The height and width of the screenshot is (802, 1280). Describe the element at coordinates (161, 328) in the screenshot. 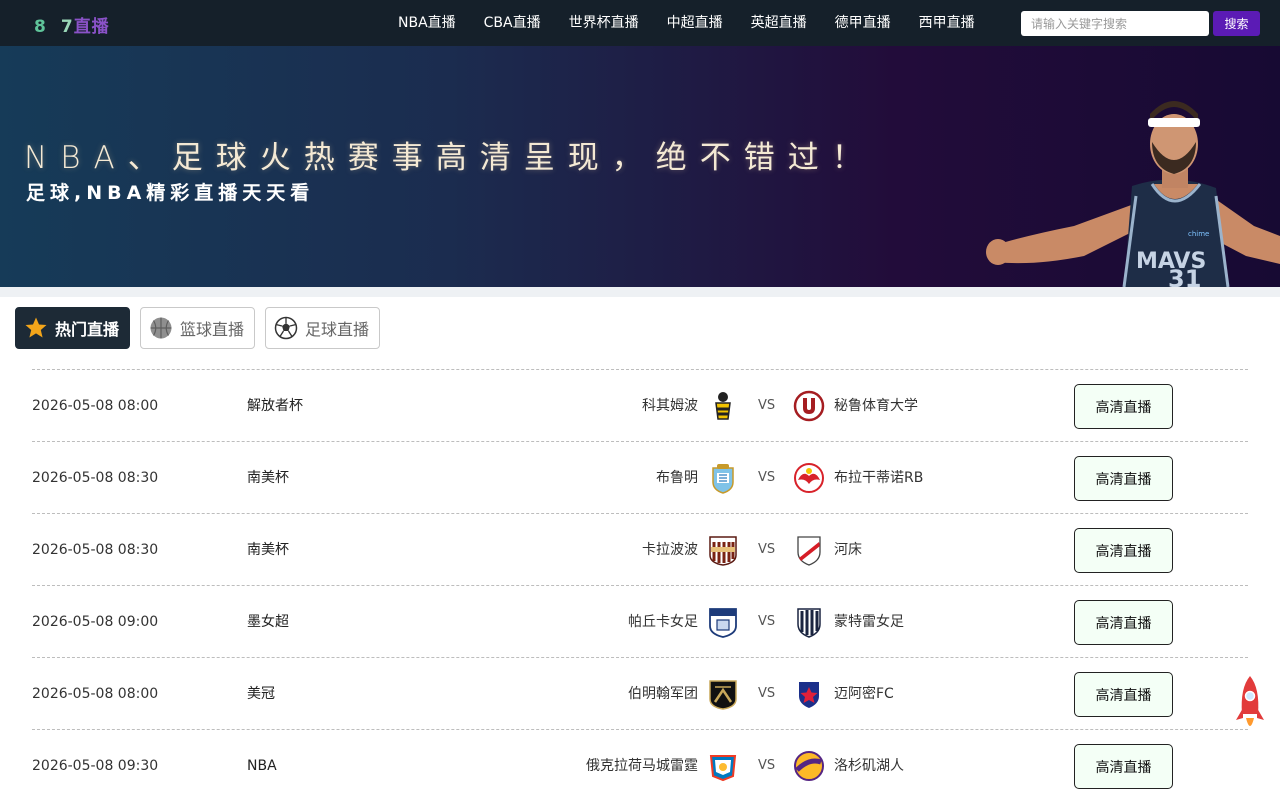

I see `basketball-icon` at that location.